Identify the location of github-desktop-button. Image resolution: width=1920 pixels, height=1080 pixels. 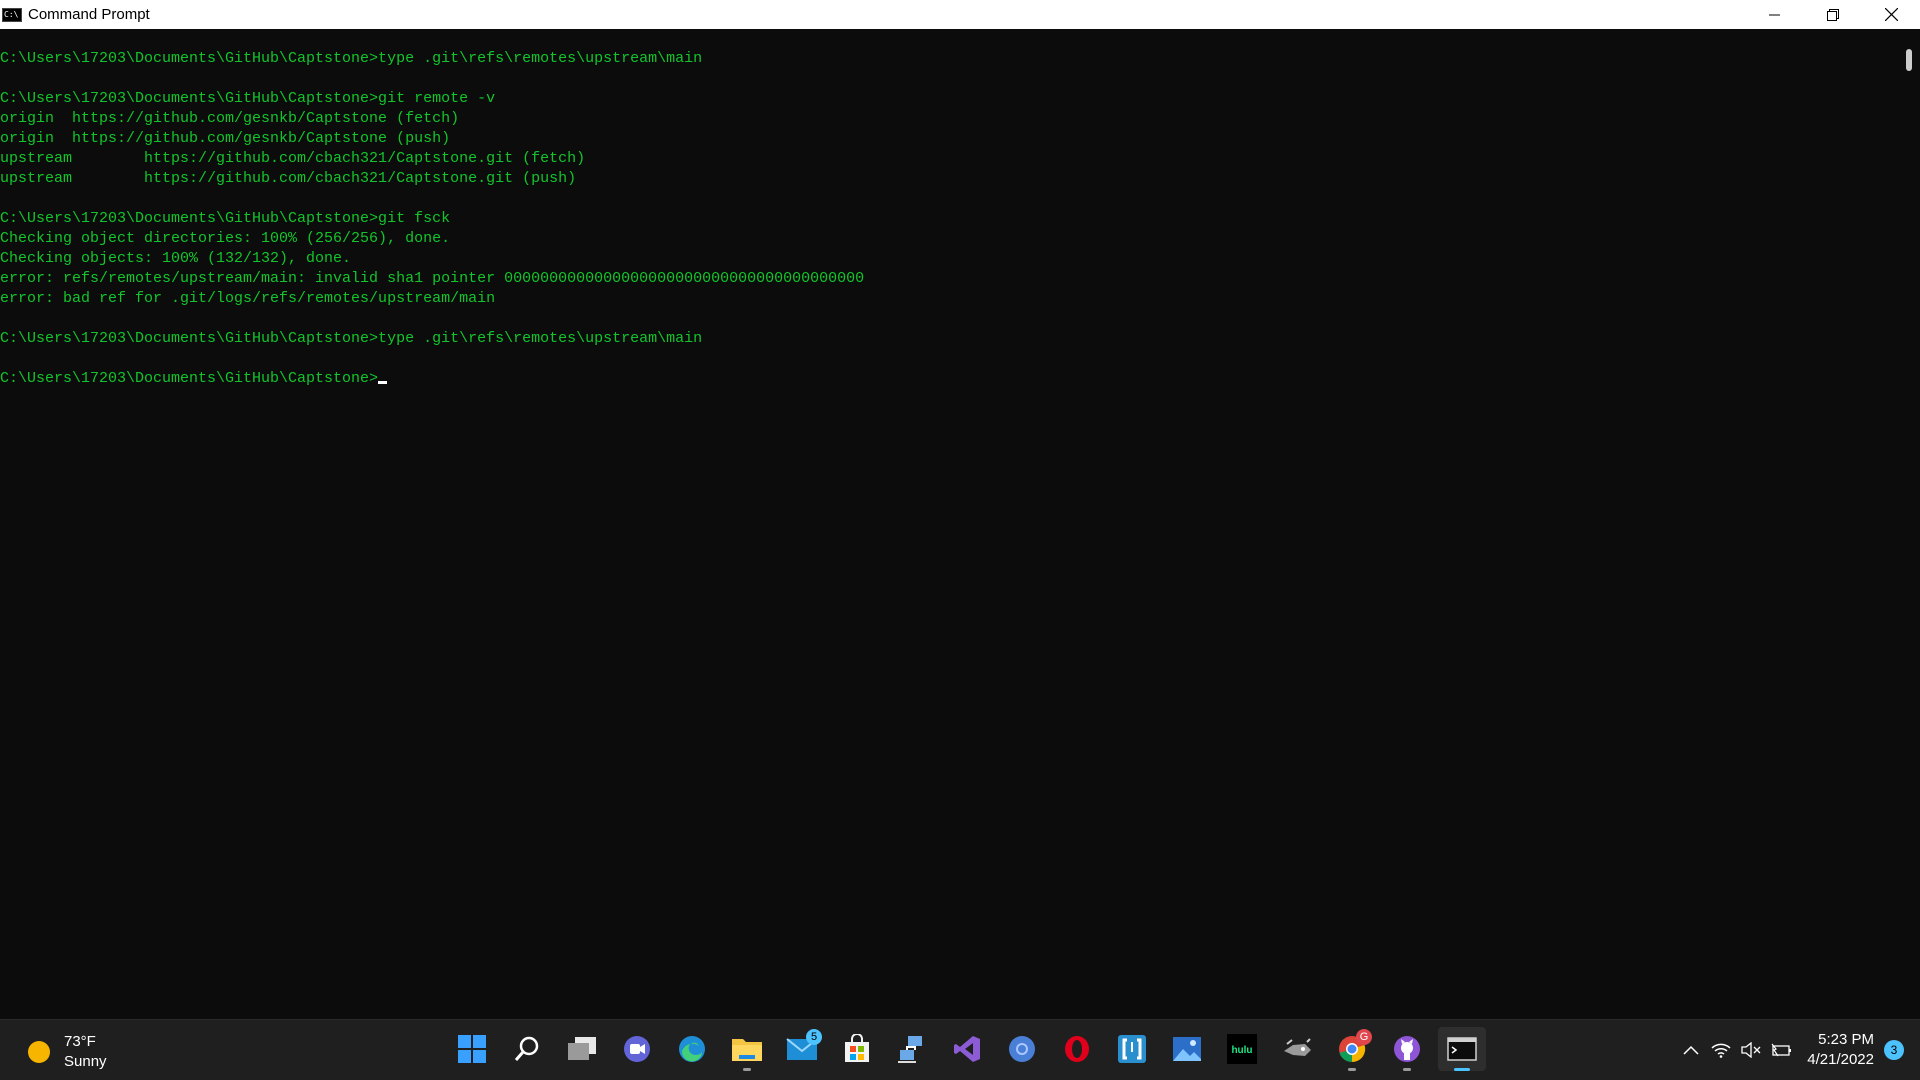
(1407, 1049).